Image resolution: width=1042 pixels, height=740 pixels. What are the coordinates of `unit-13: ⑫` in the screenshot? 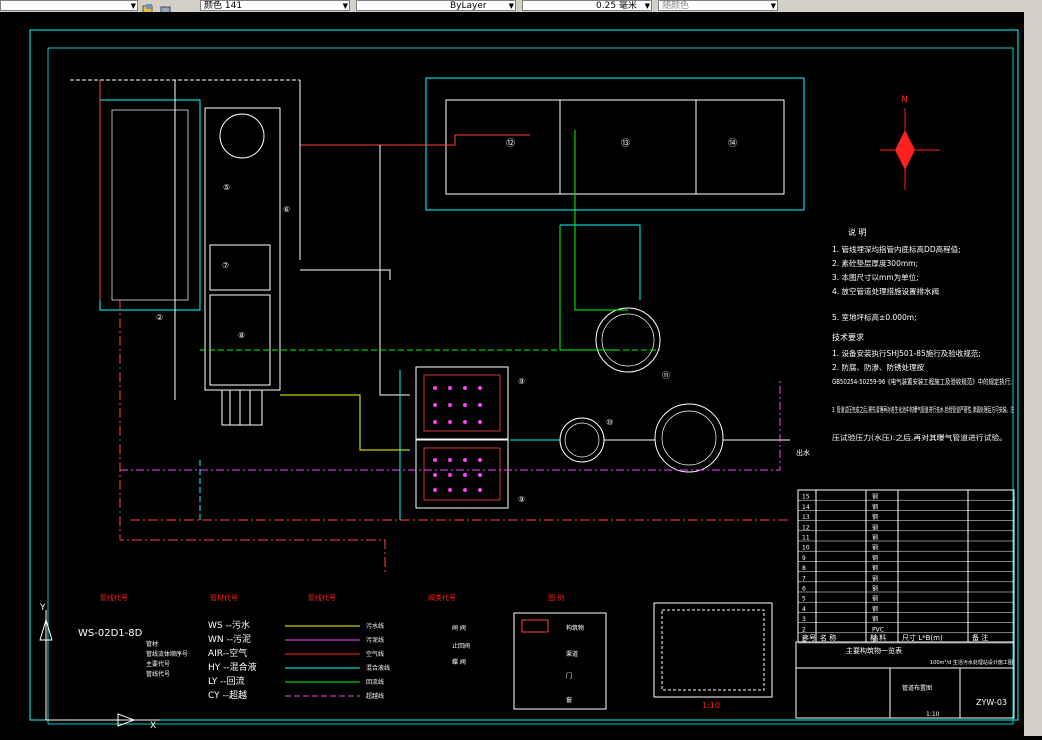 It's located at (510, 143).